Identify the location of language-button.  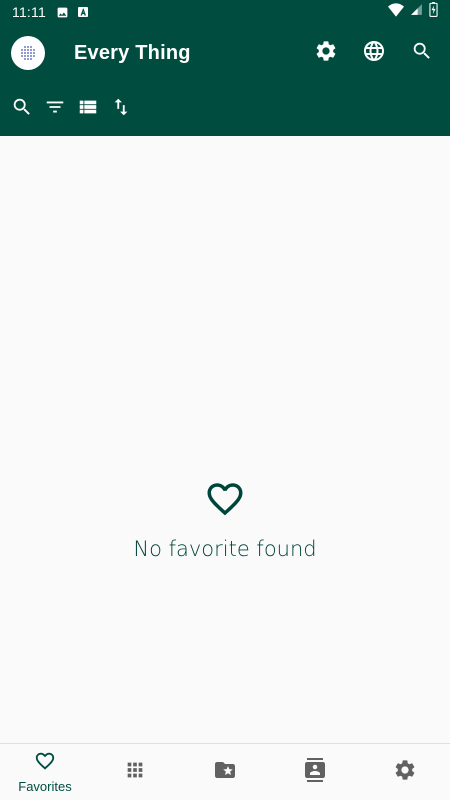
(374, 53).